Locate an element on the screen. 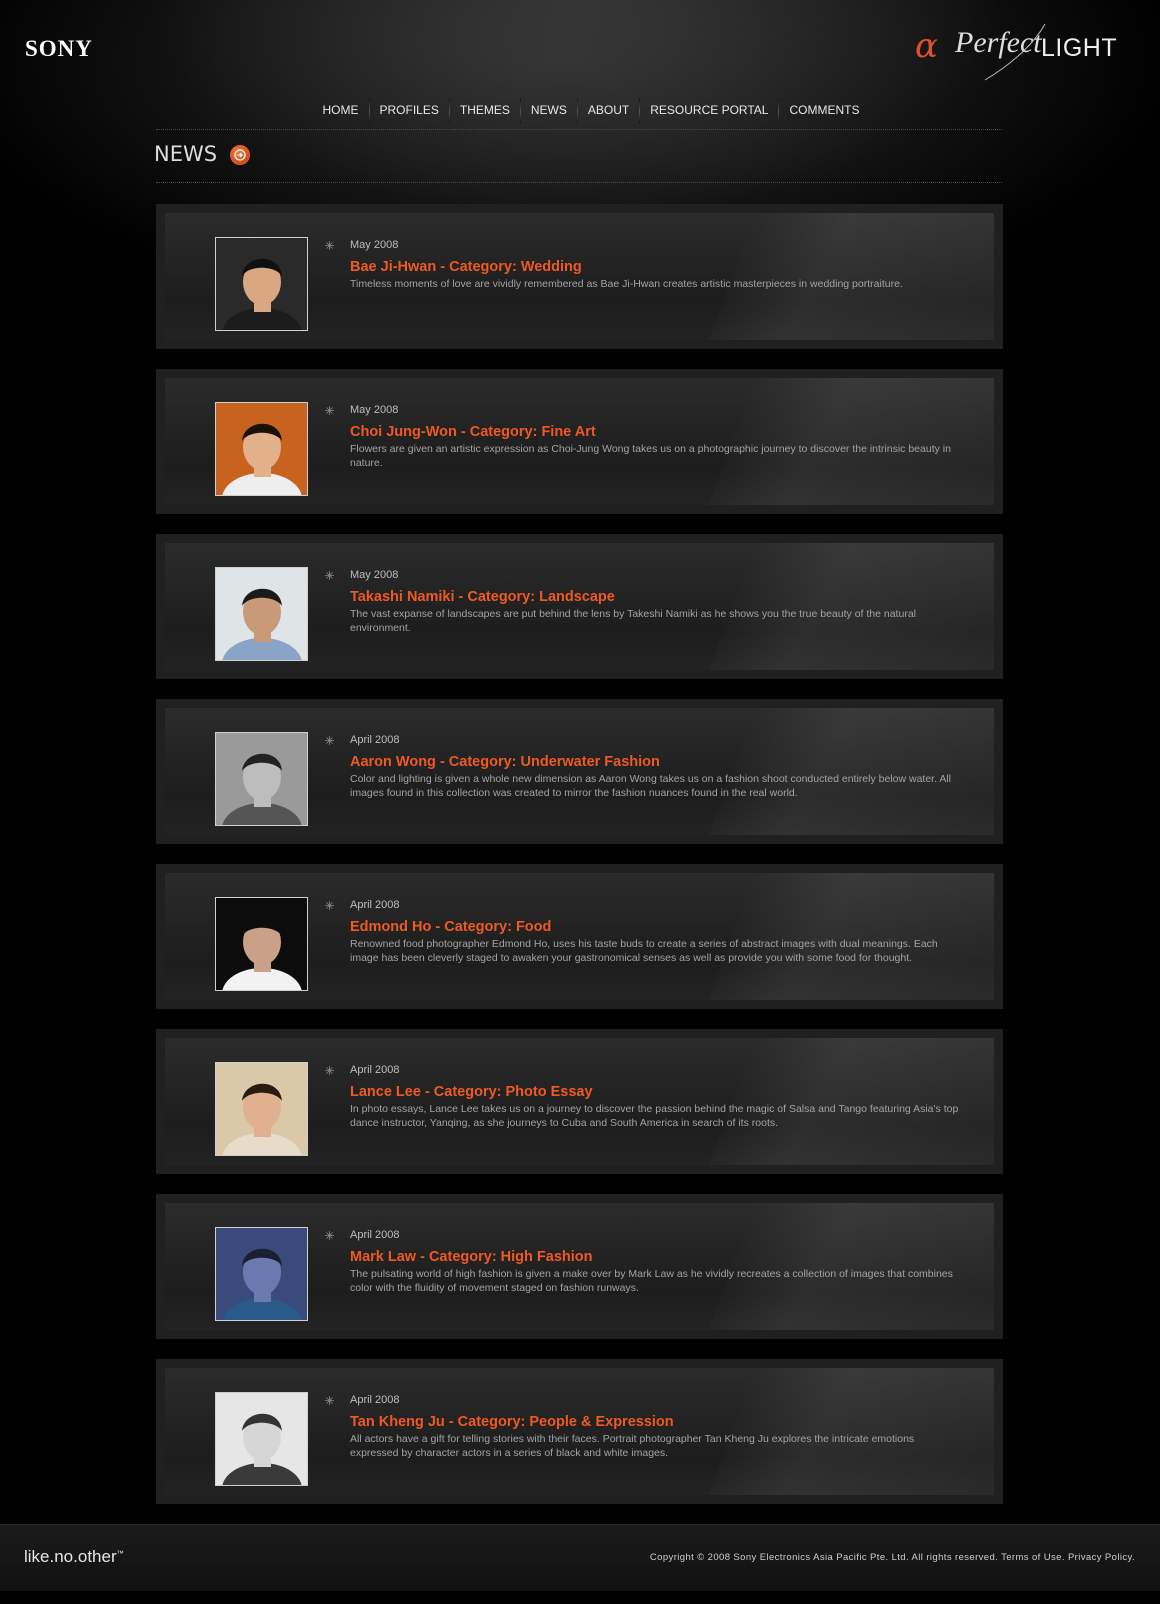 The width and height of the screenshot is (1160, 1604). arrow-right-circle-icon is located at coordinates (240, 155).